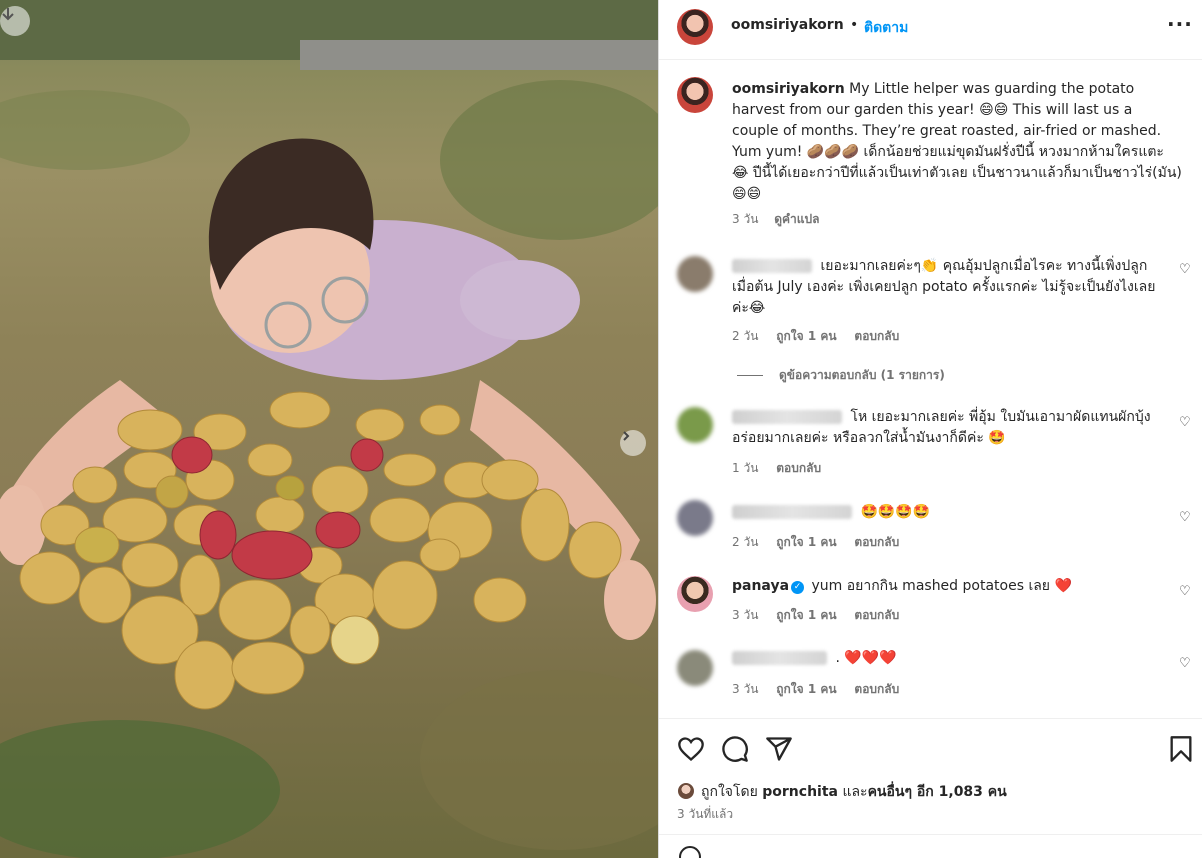 The height and width of the screenshot is (858, 1202). I want to click on caption-avatar, so click(695, 95).